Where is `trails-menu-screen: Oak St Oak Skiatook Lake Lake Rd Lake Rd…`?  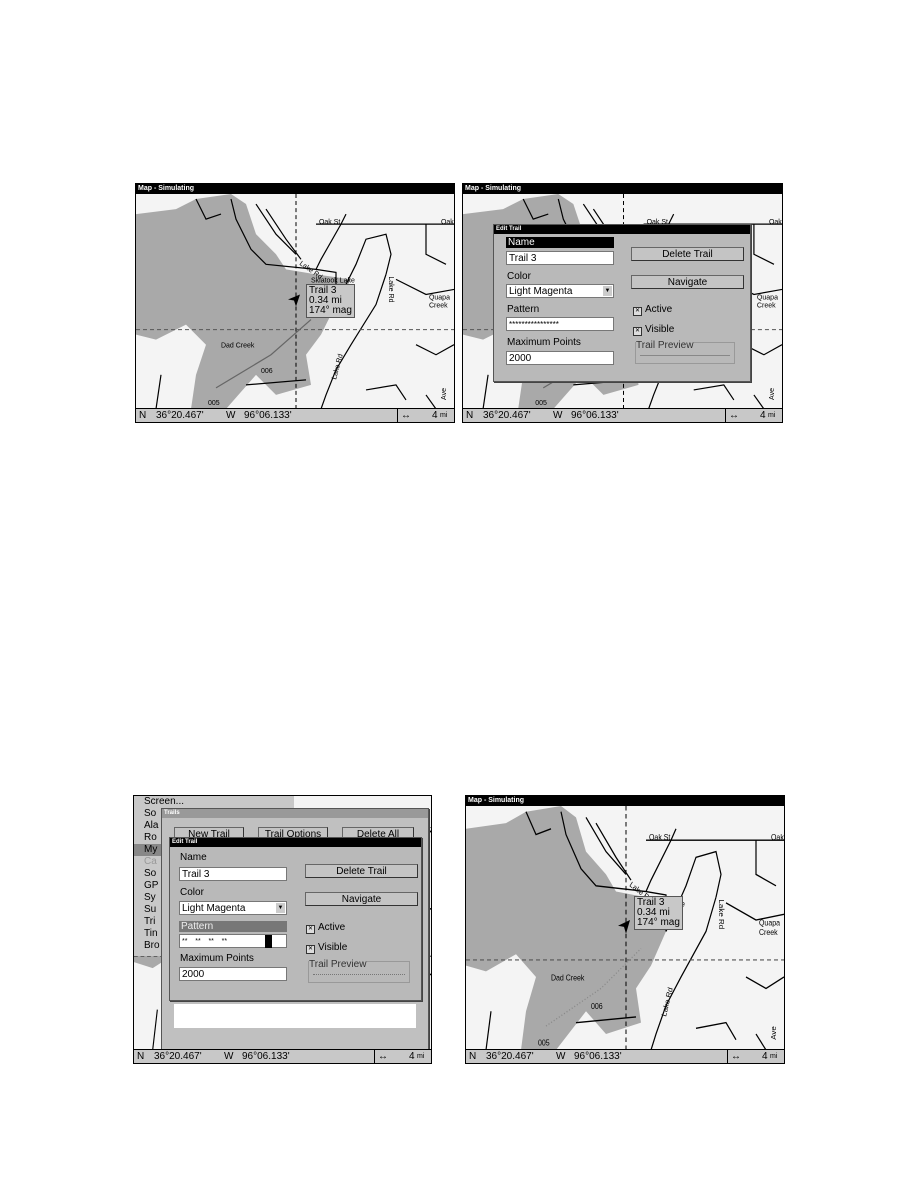 trails-menu-screen: Oak St Oak Skiatook Lake Lake Rd Lake Rd… is located at coordinates (282, 929).